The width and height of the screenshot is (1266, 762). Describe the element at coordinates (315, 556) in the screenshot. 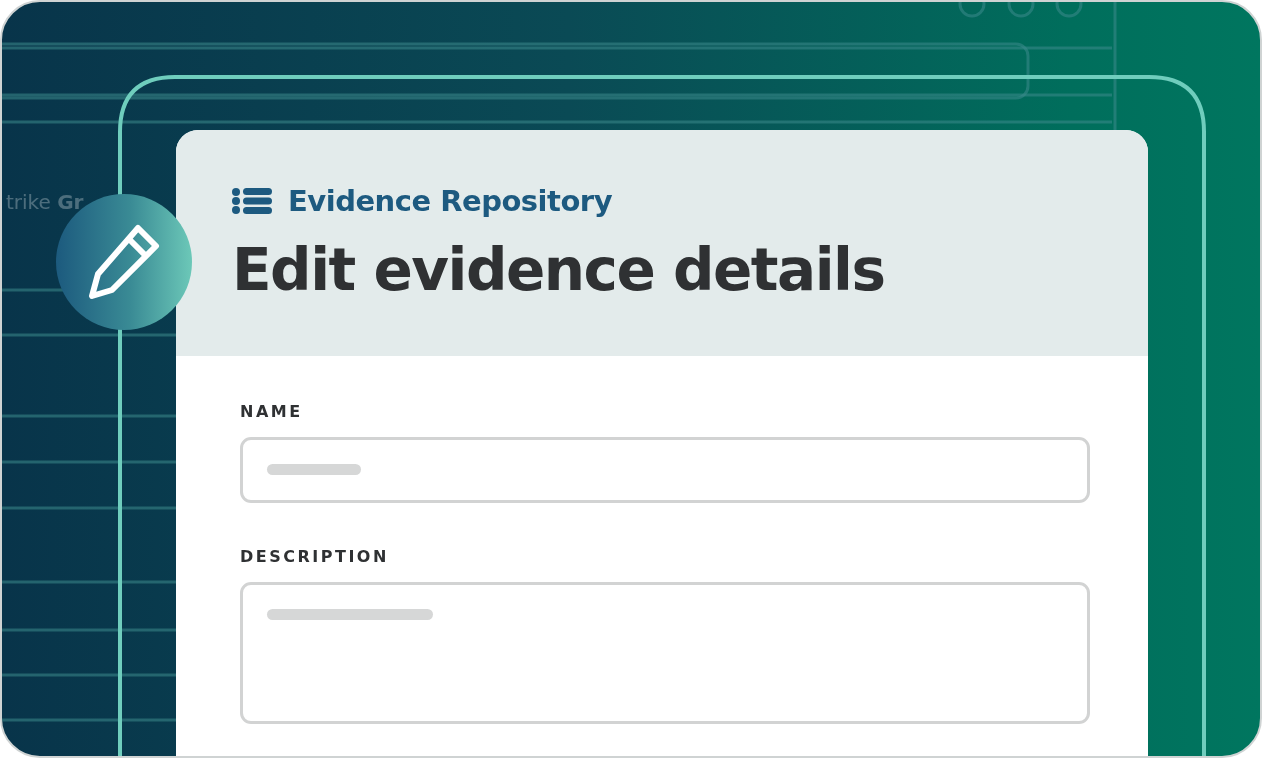

I see `field-label: DESCRIPTION` at that location.